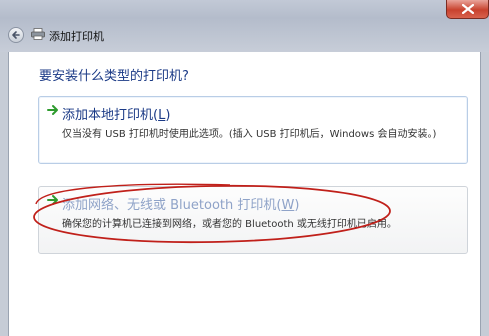 The height and width of the screenshot is (336, 489). What do you see at coordinates (229, 224) in the screenshot?
I see `option-description: 确保您的计算机已连接到网络，或者您的 Bluetooth 或无线打印机已启用。` at bounding box center [229, 224].